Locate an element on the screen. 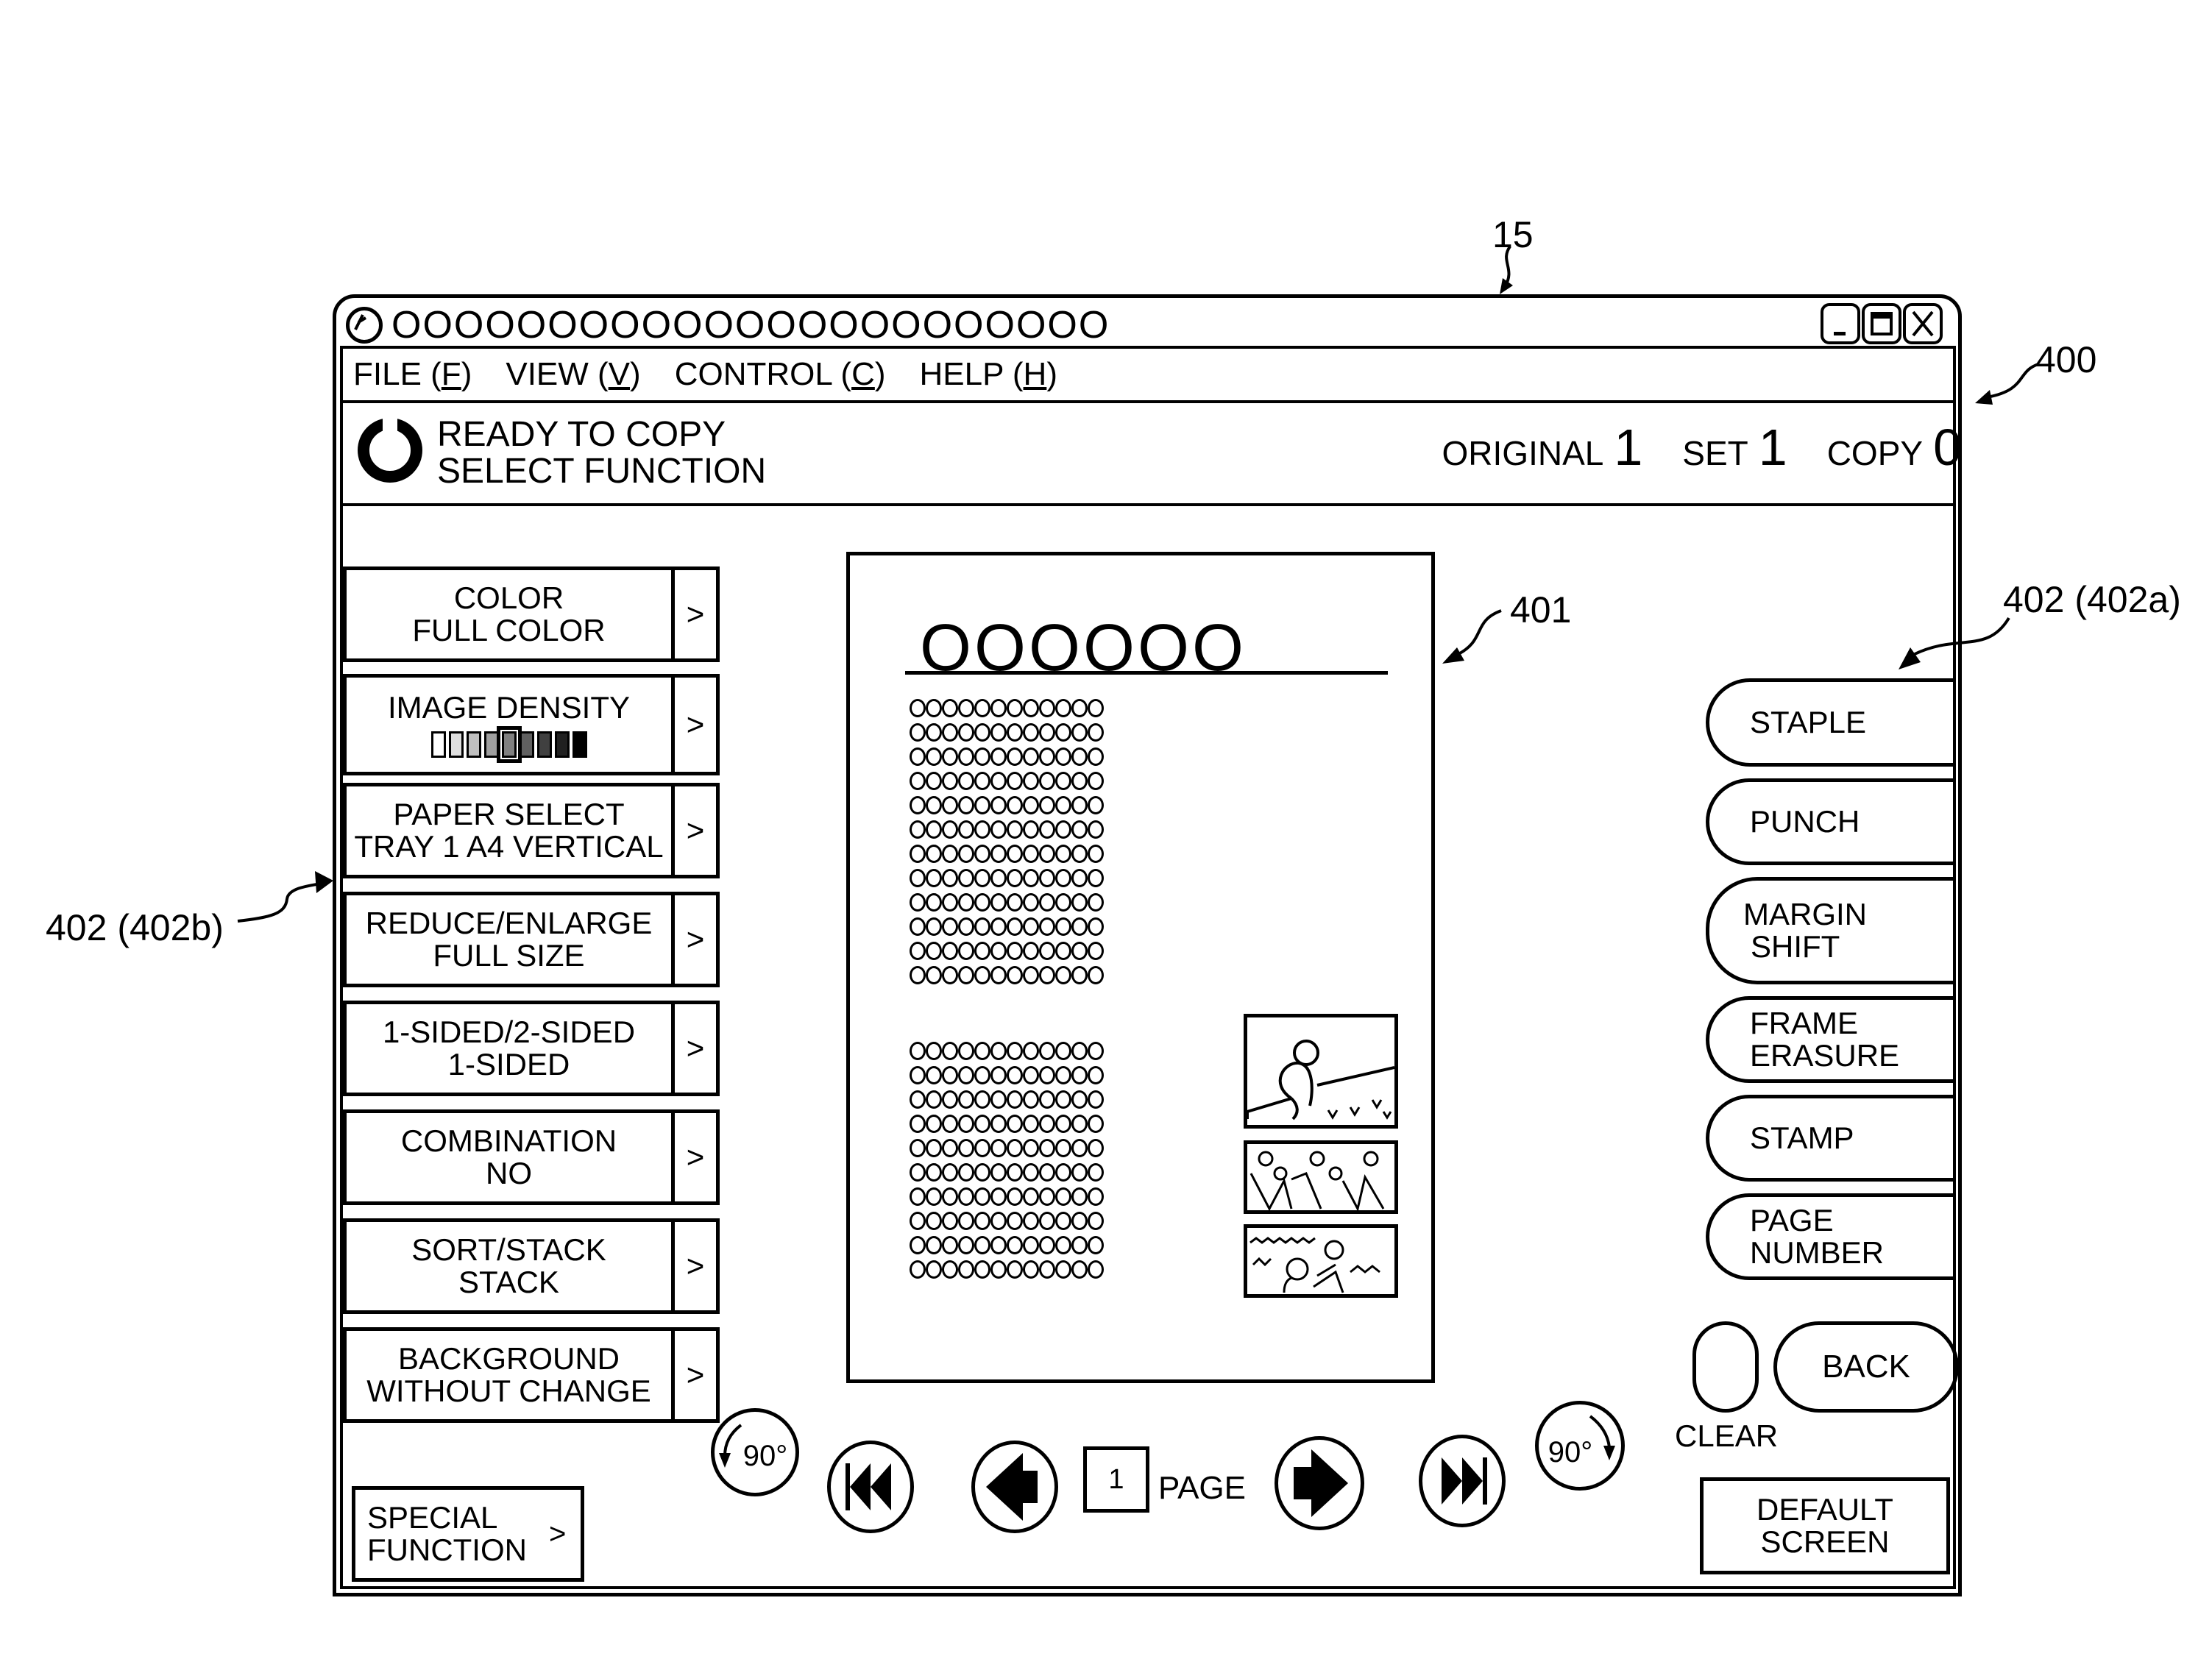 This screenshot has width=2212, height=1673. previous-page-button is located at coordinates (1015, 1487).